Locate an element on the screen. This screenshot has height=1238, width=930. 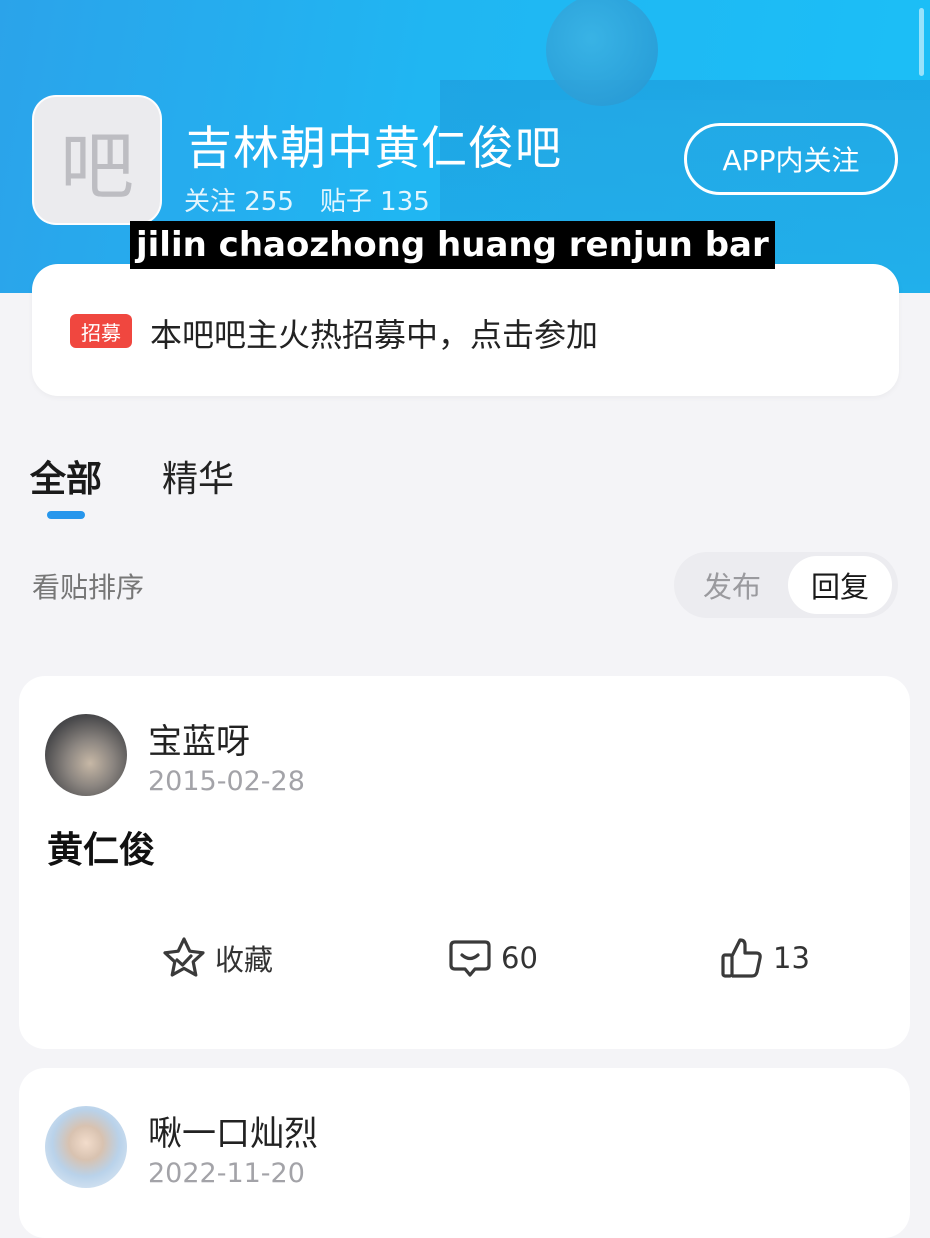
scrollbar is located at coordinates (921, 42).